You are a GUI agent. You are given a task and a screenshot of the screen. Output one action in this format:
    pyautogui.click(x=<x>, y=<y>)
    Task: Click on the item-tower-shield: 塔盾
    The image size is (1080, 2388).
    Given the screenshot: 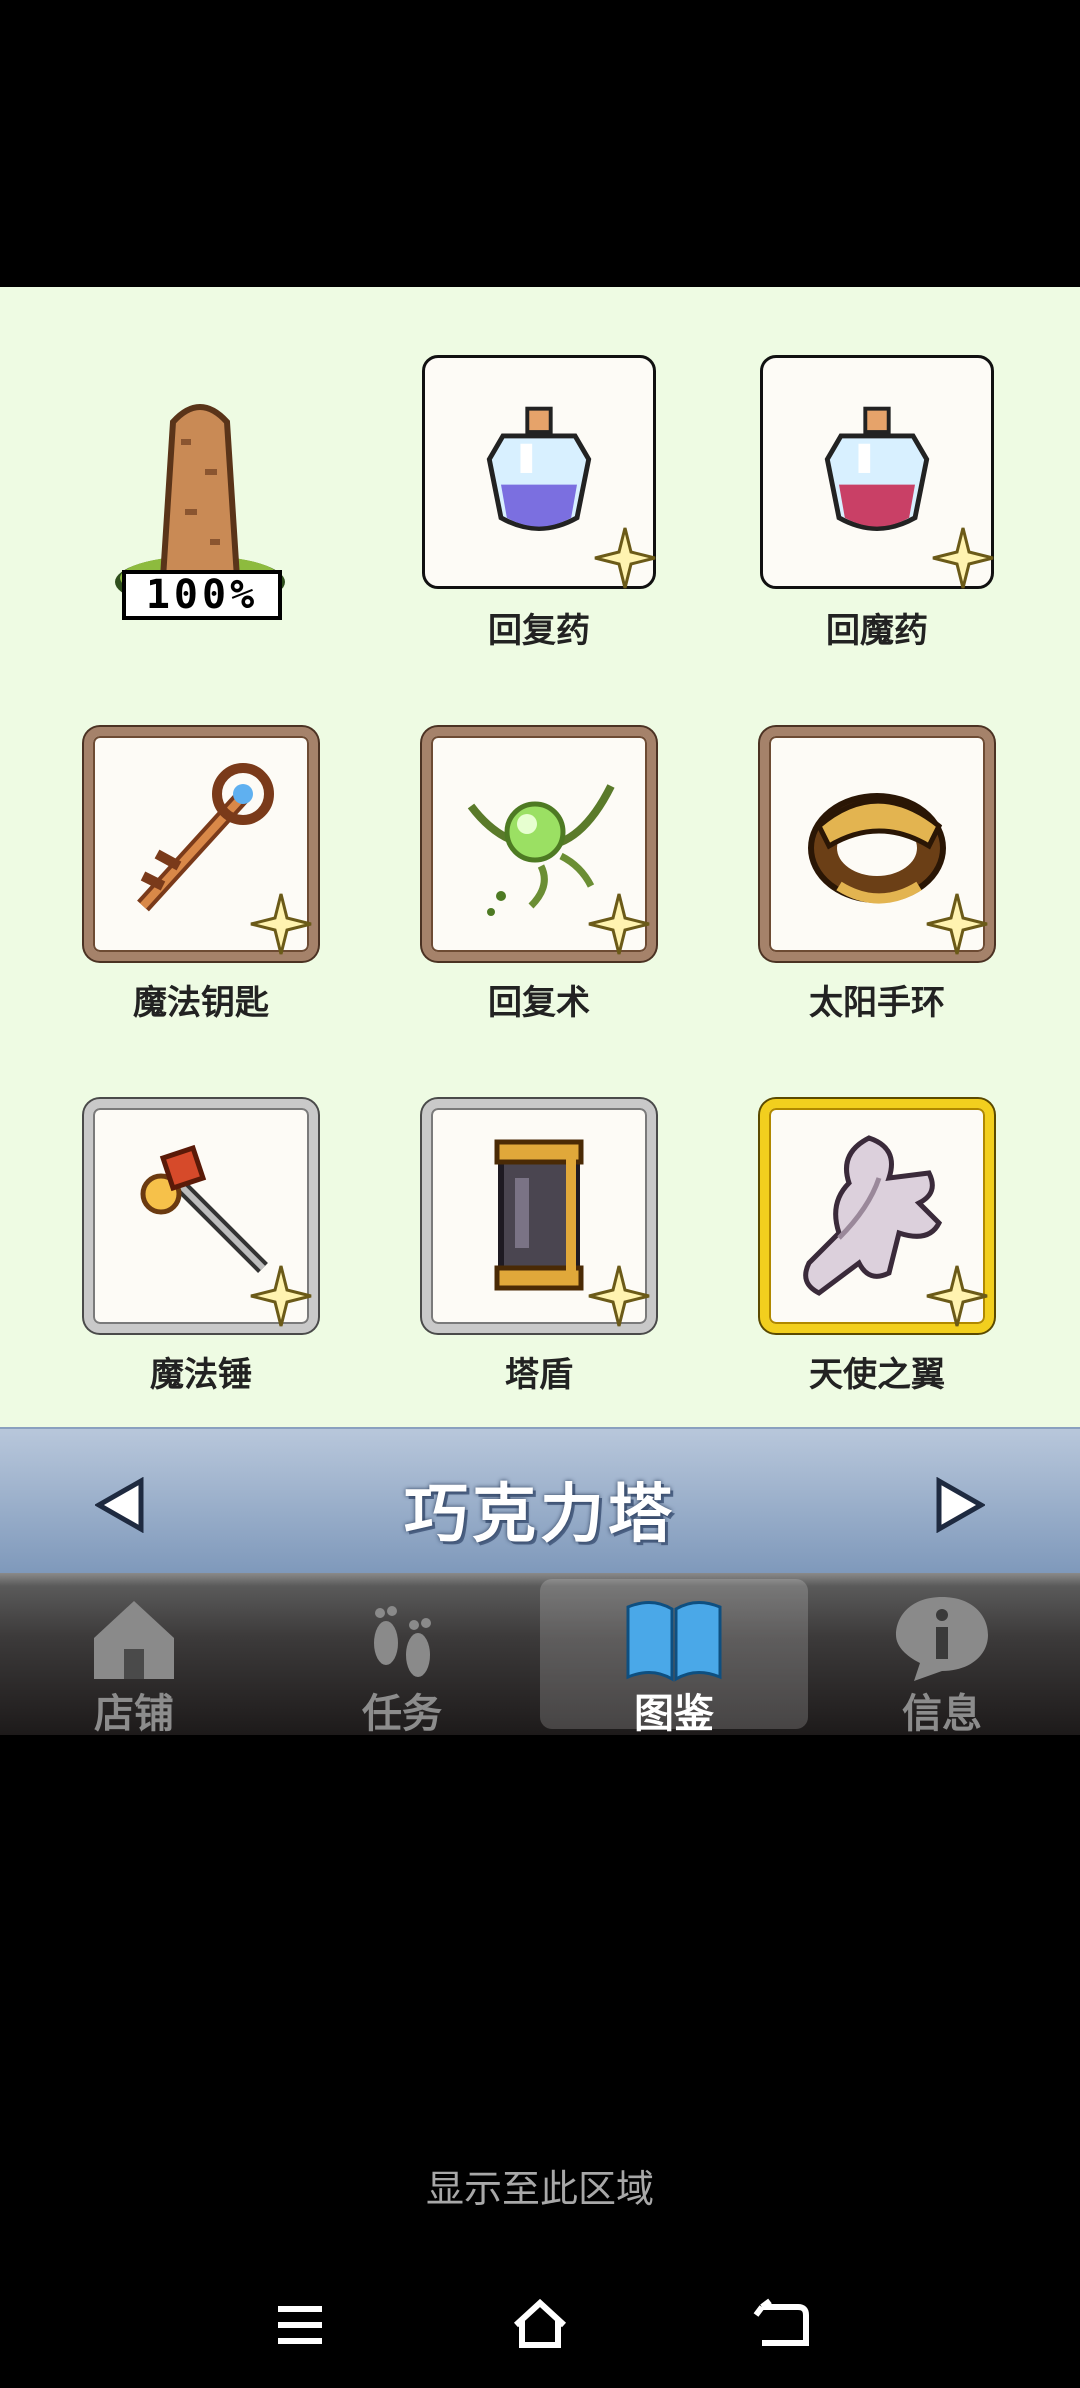 What is the action you would take?
    pyautogui.click(x=539, y=1247)
    